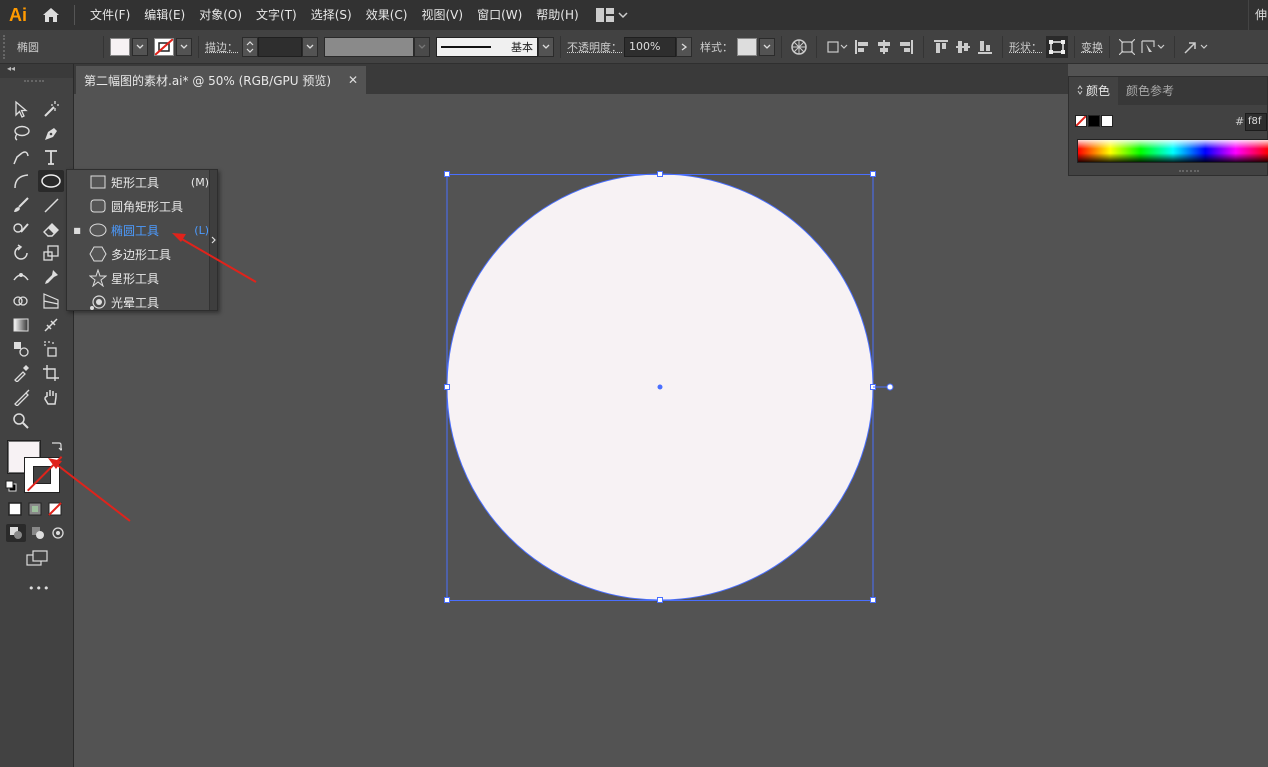 The image size is (1268, 767). I want to click on menu-edit: 编辑(E), so click(164, 15).